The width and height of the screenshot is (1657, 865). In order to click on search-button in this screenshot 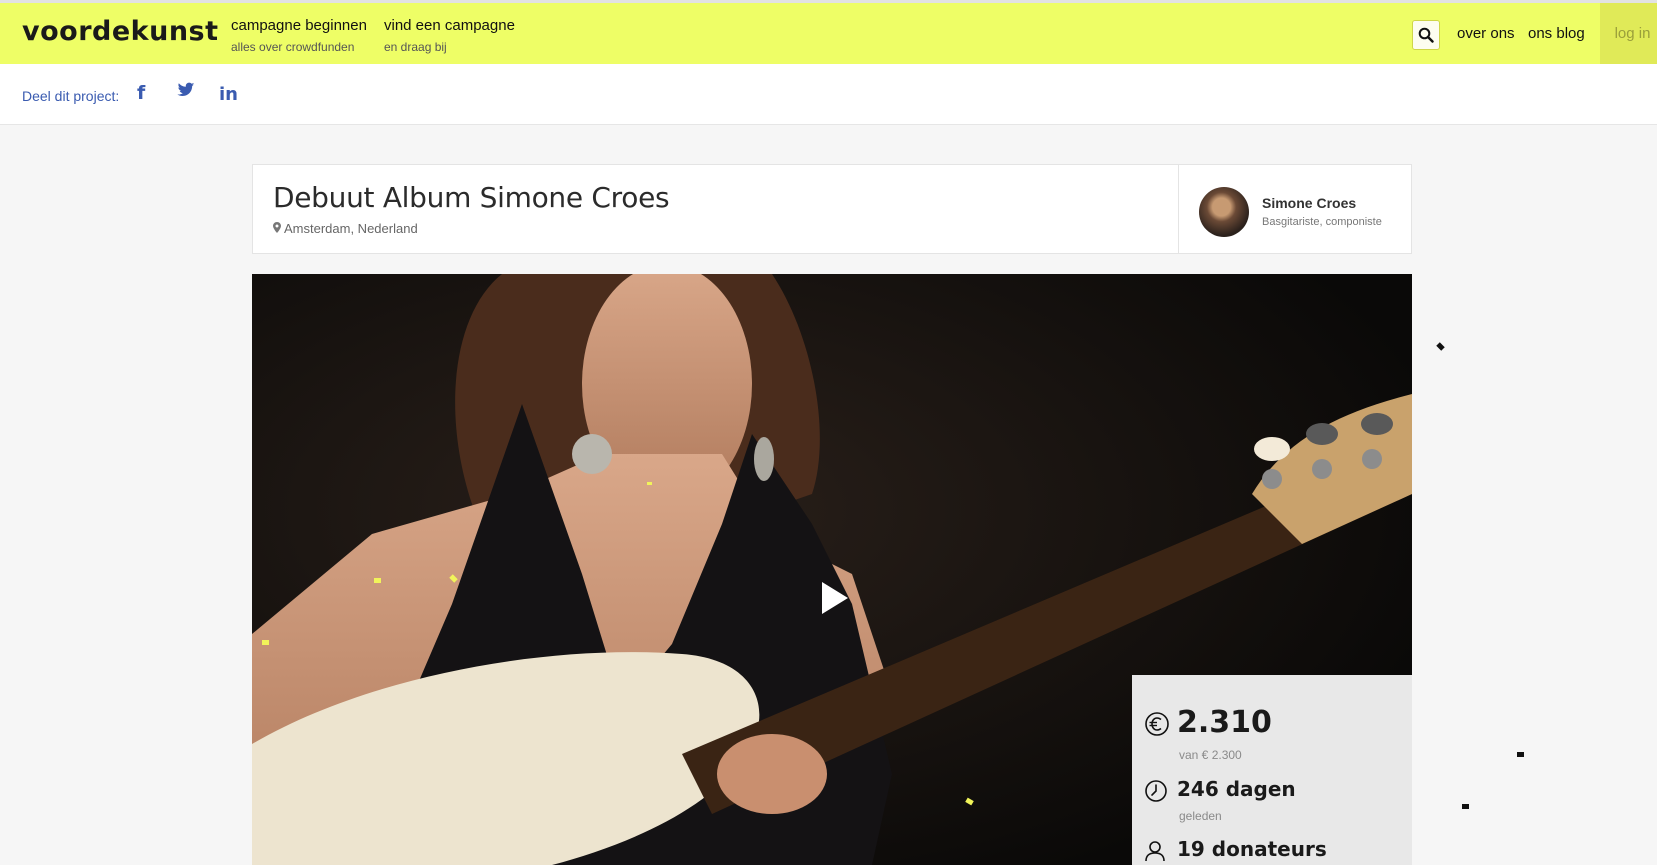, I will do `click(1426, 35)`.